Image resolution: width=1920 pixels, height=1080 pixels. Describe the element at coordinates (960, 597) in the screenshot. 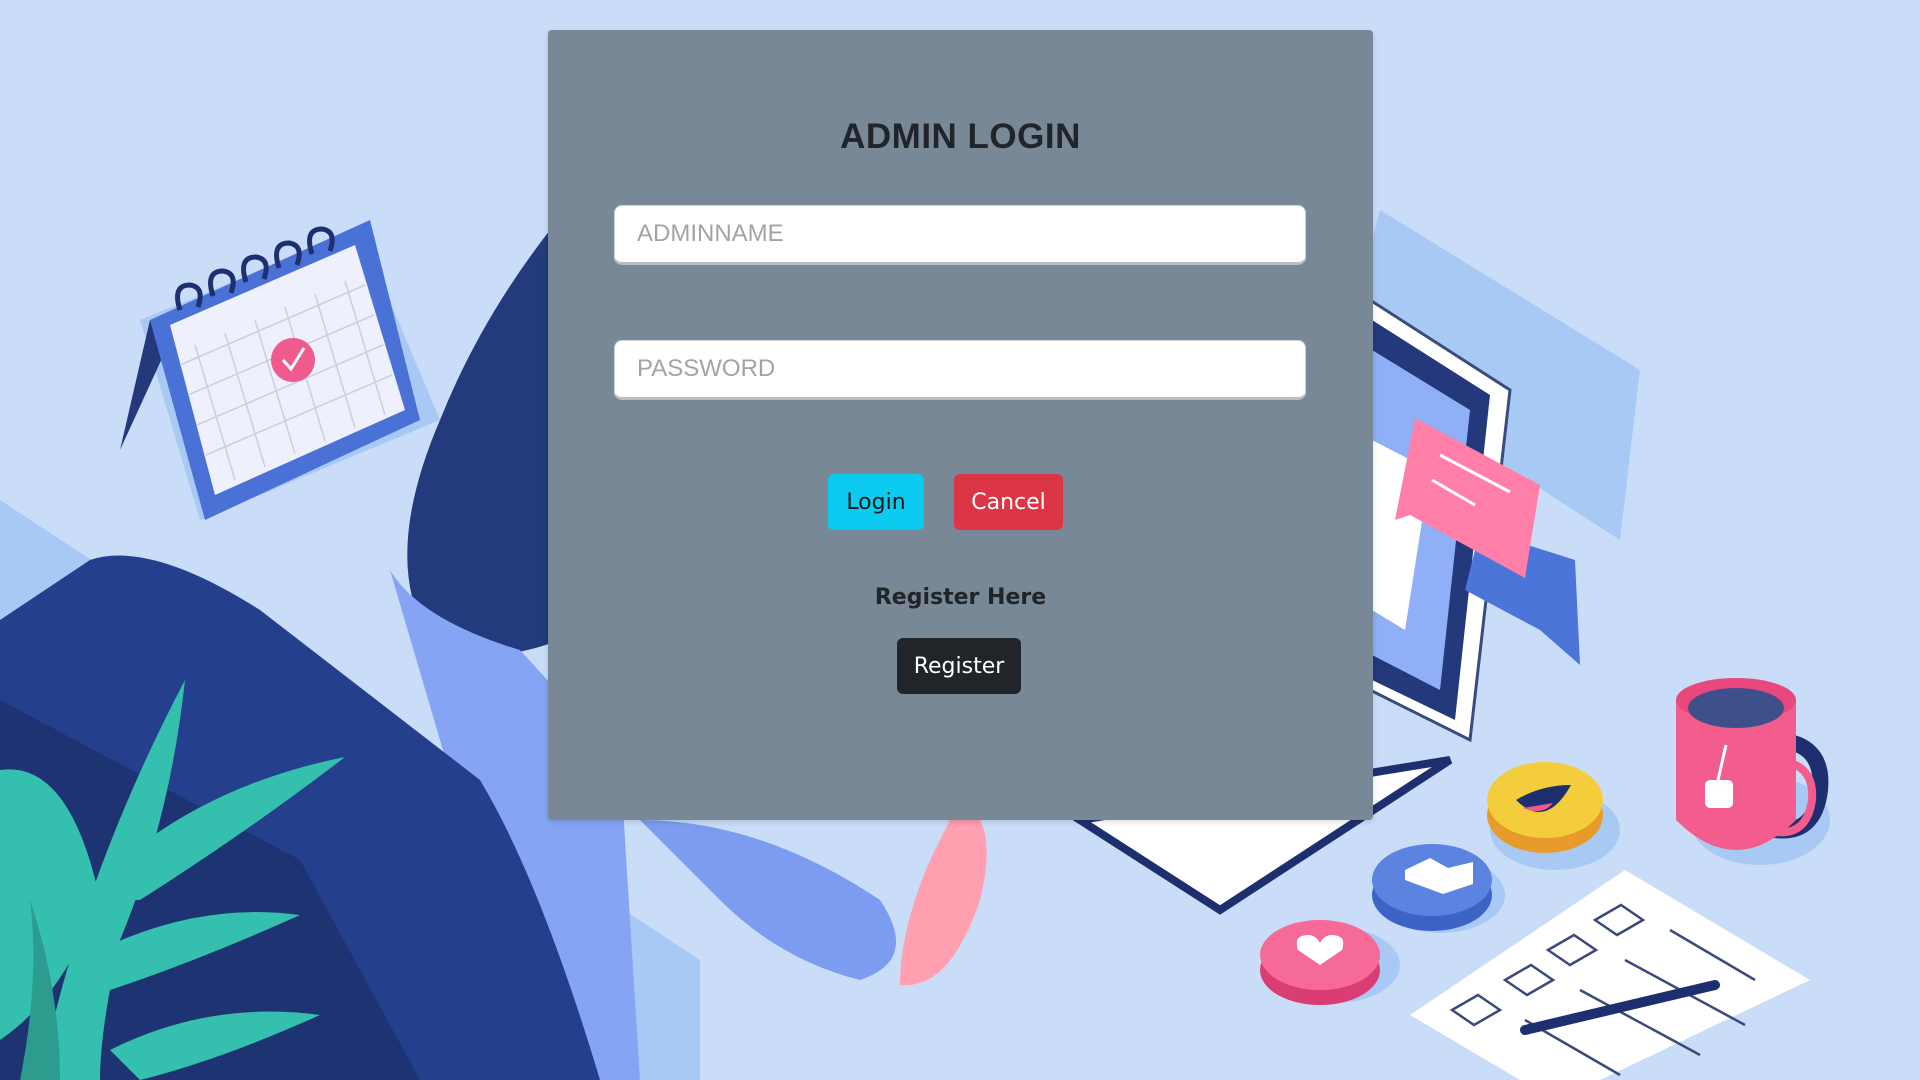

I see `register-prompt: Register Here` at that location.